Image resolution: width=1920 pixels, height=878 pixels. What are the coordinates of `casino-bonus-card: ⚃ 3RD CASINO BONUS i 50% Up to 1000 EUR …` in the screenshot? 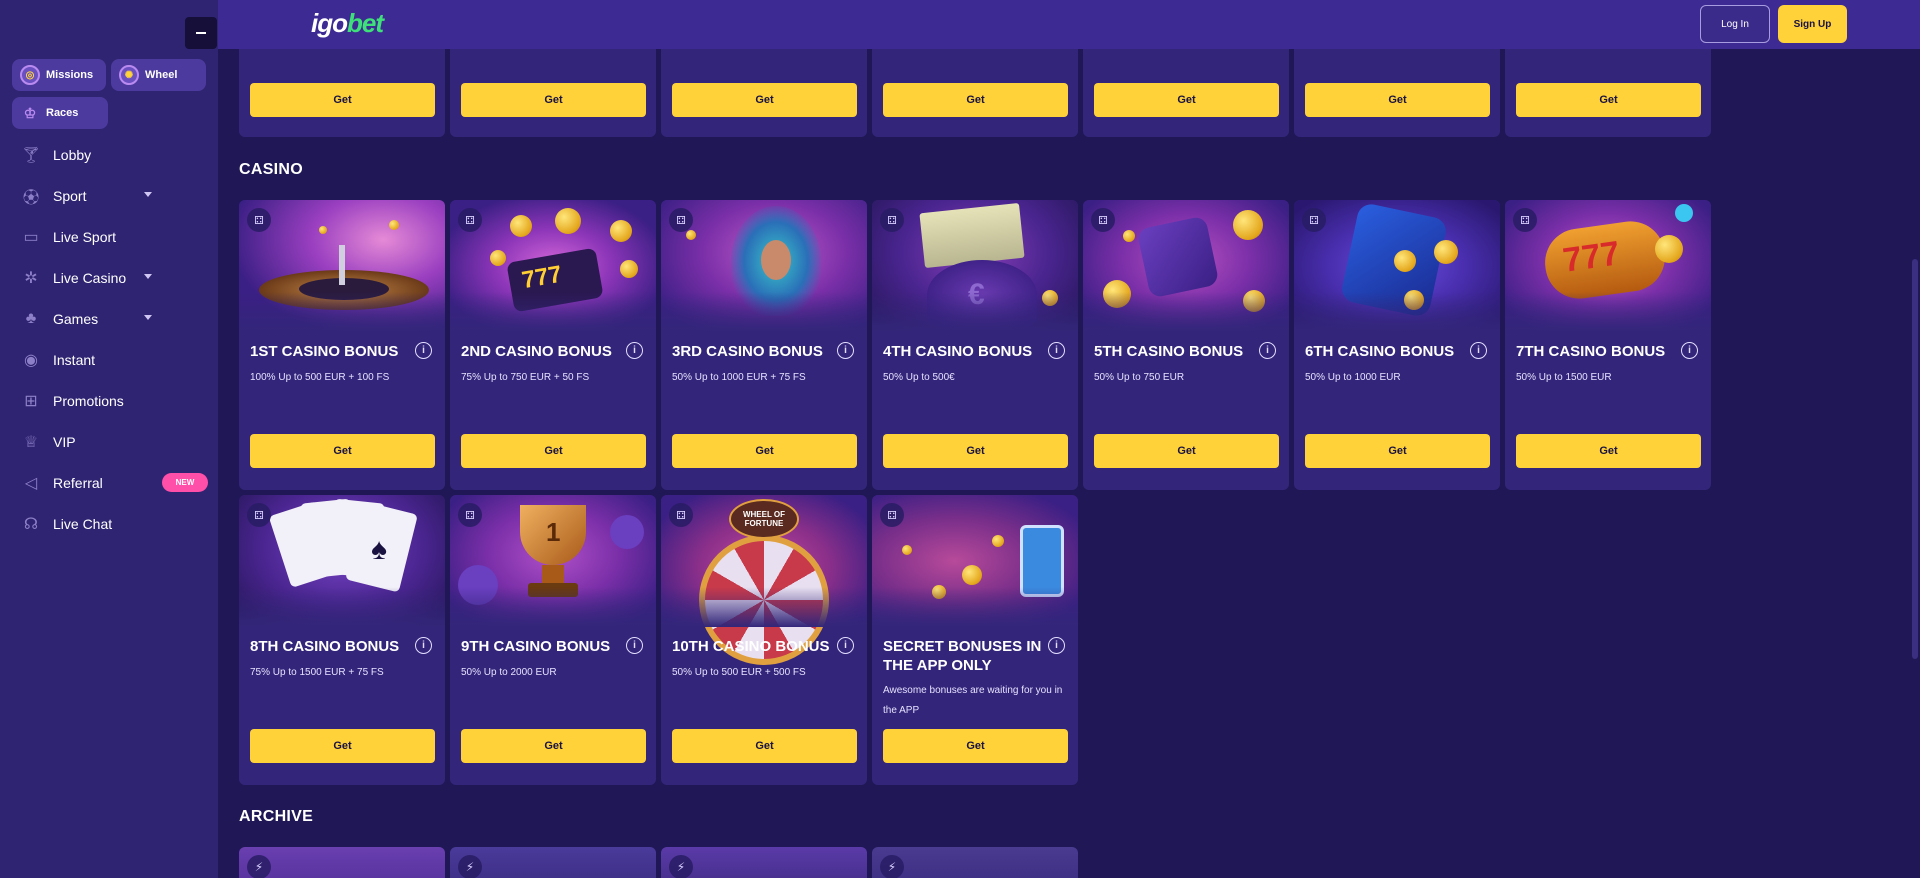 It's located at (764, 345).